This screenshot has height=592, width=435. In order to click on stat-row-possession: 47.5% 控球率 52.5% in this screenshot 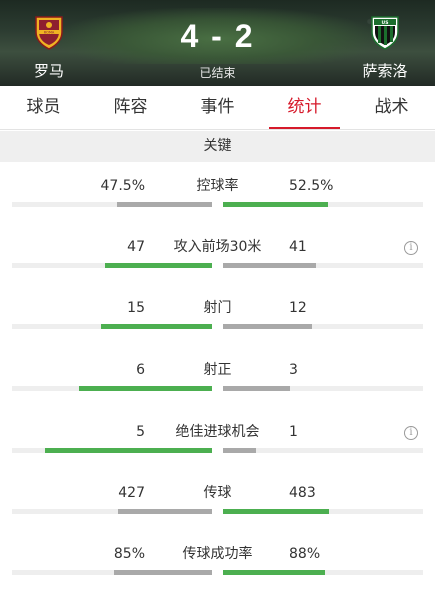, I will do `click(217, 207)`.